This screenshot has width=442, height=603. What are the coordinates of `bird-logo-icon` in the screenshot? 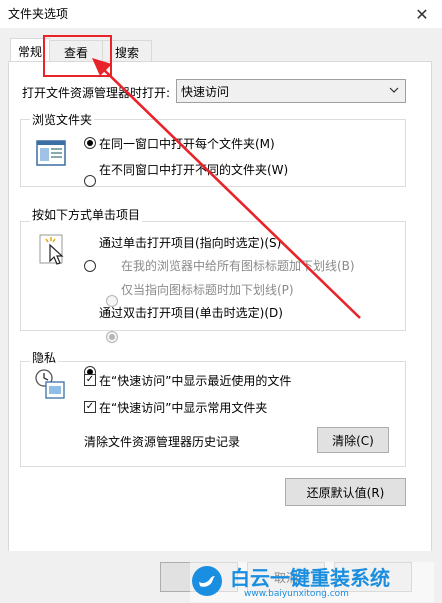 It's located at (207, 581).